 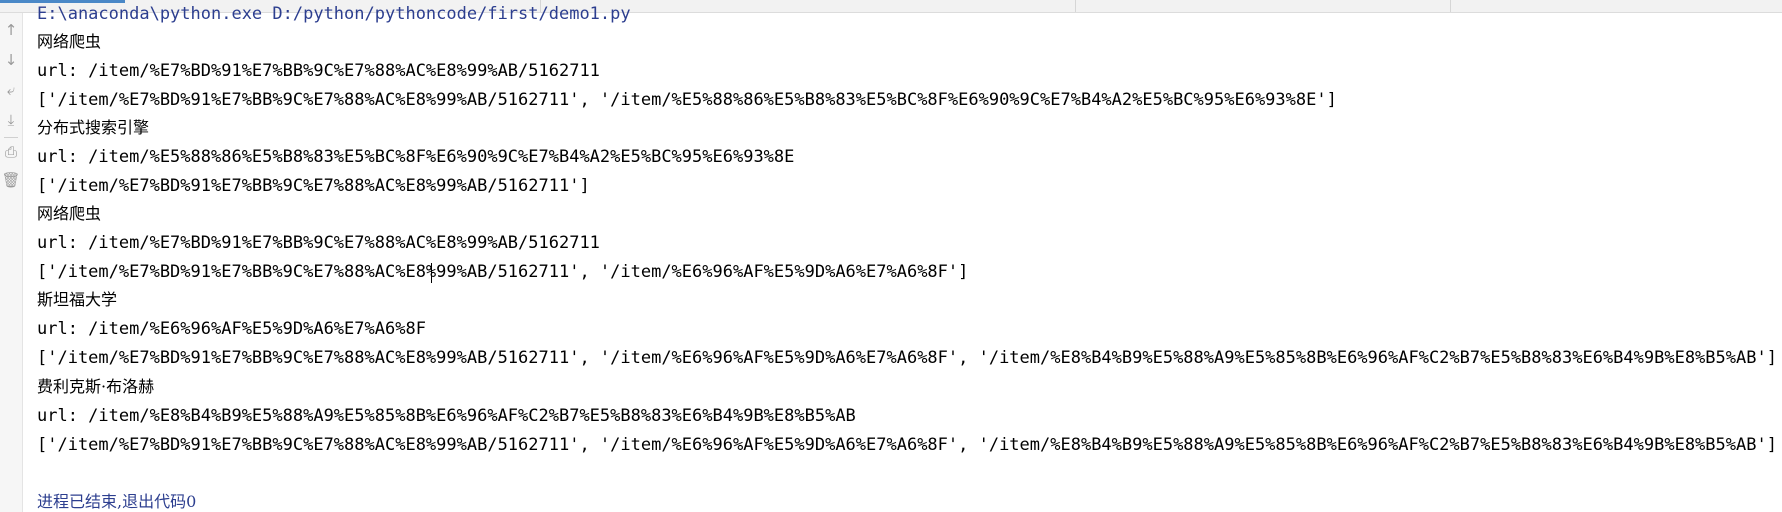 I want to click on toolbar-divider, so click(x=11, y=137).